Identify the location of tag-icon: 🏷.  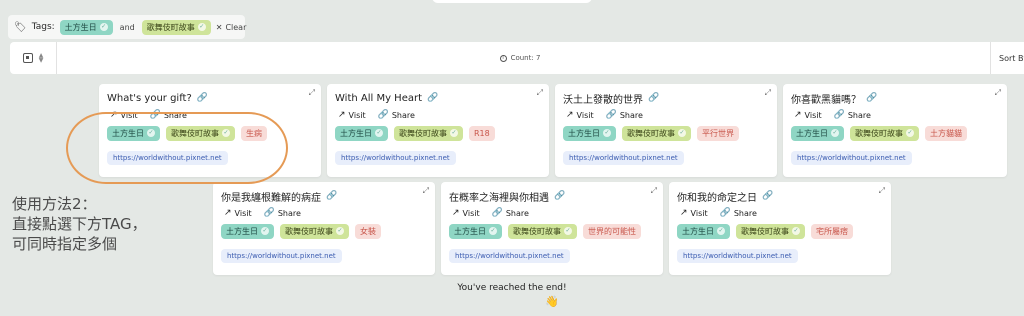
(20, 27).